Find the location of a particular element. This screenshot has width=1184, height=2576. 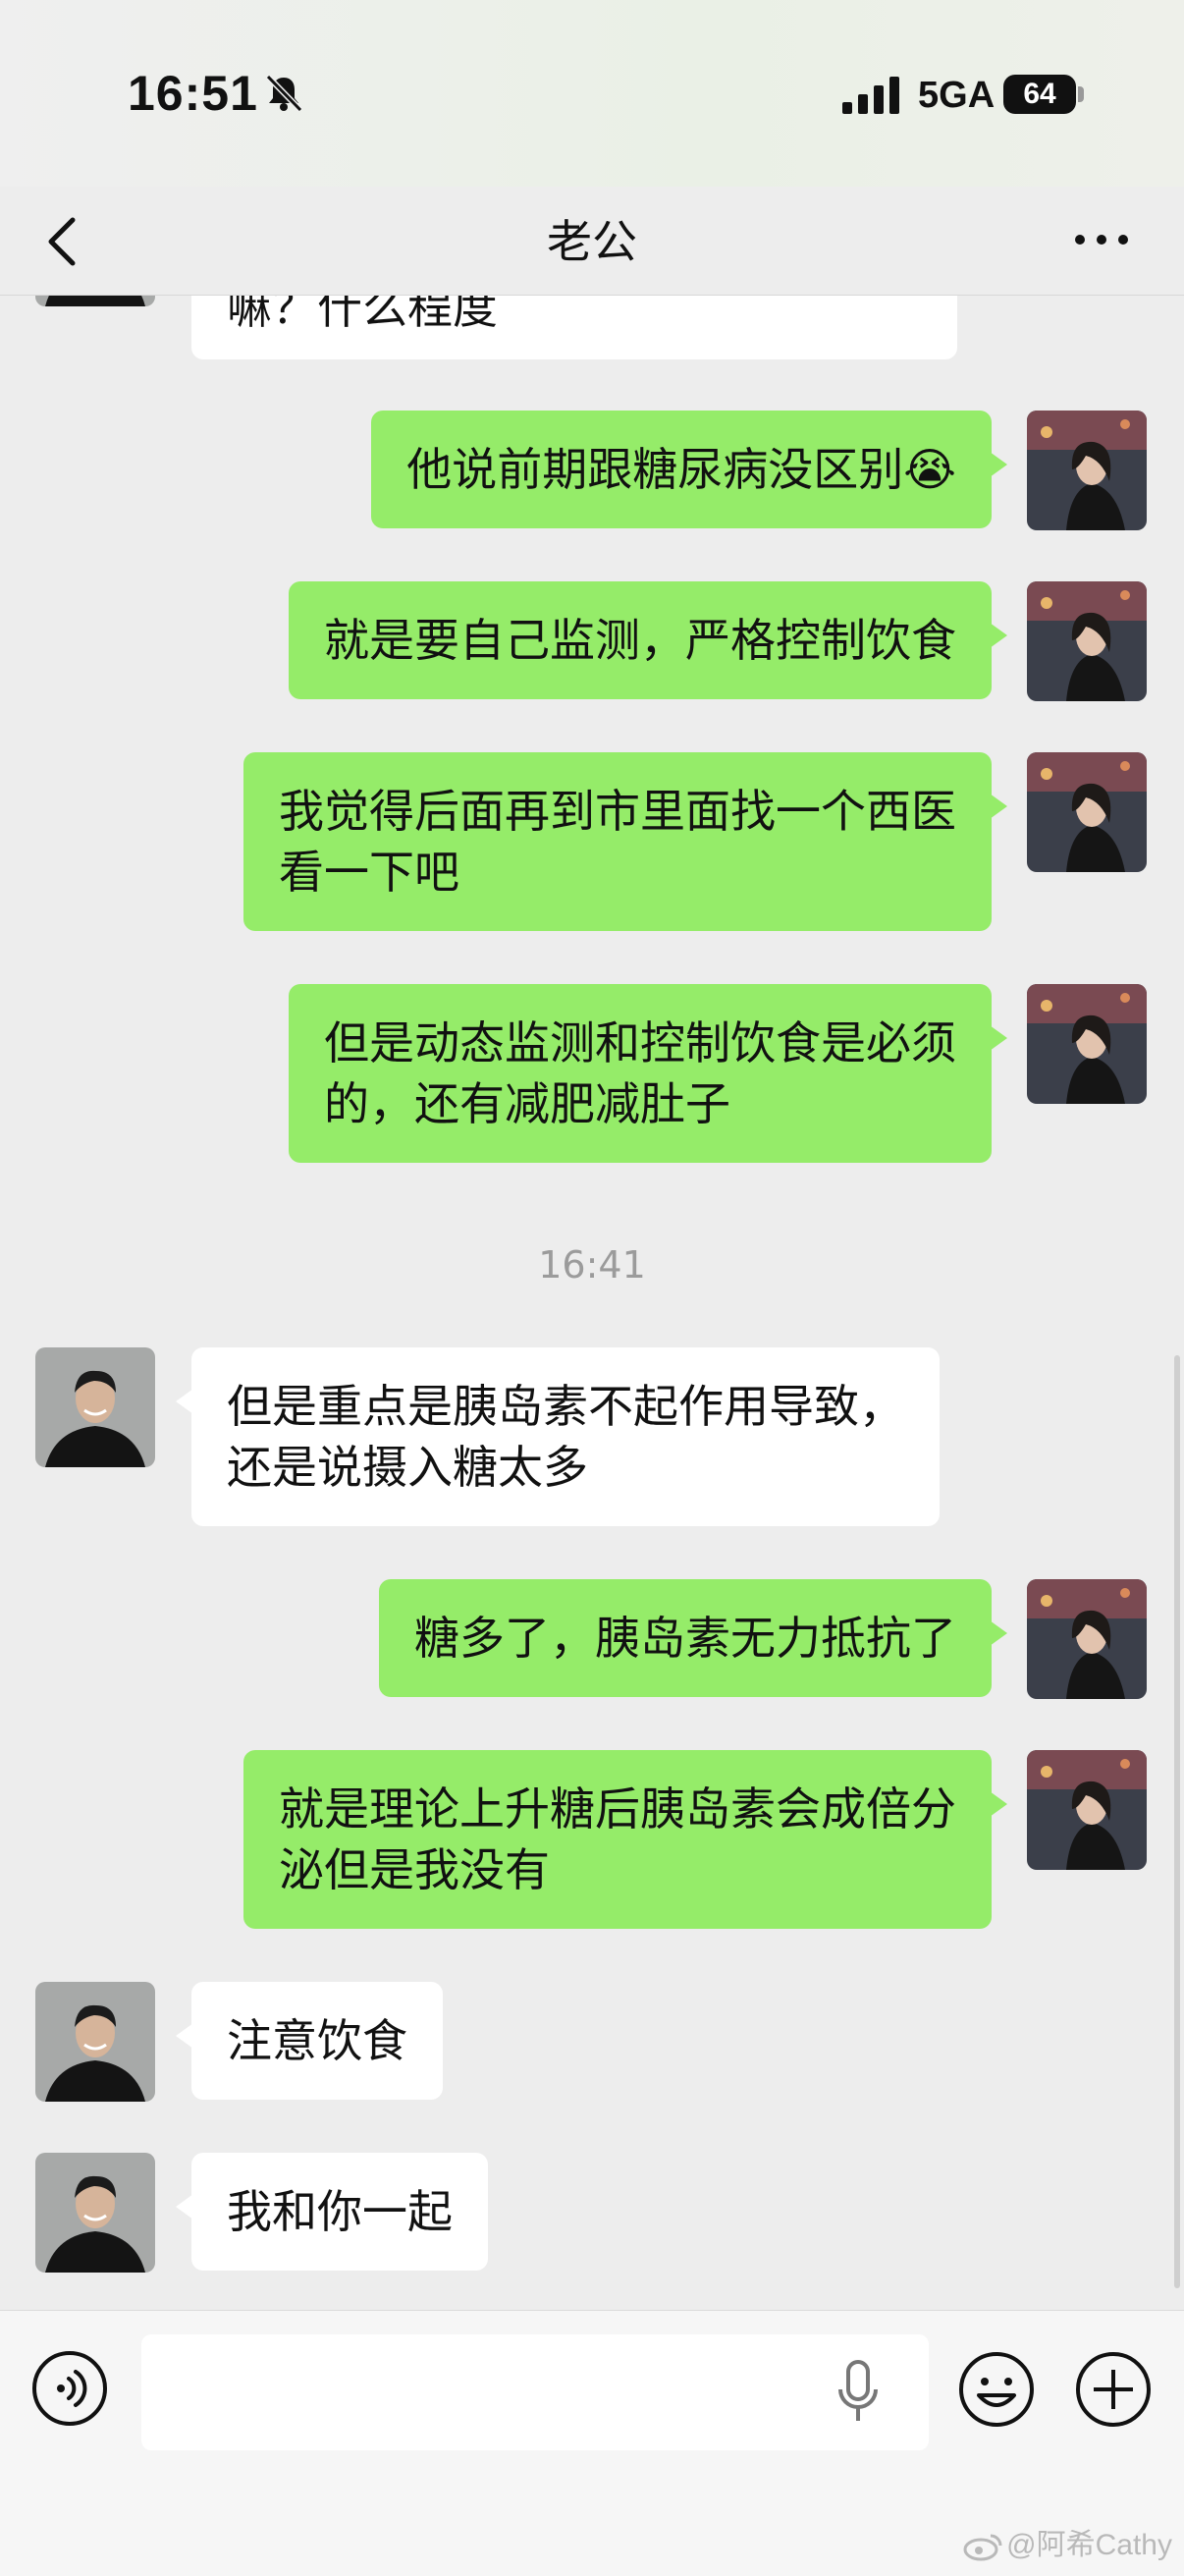

message-bubble: 注意饮食 is located at coordinates (310, 2041).